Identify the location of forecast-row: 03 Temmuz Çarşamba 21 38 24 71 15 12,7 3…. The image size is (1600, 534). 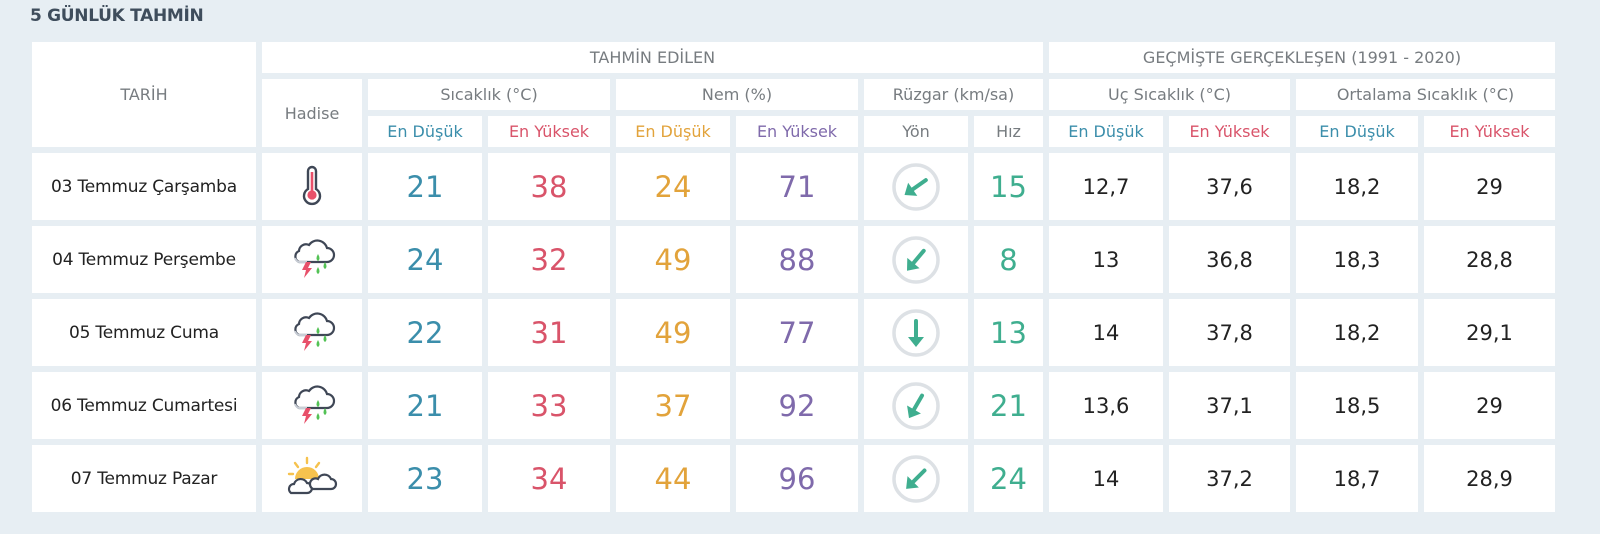
(793, 186).